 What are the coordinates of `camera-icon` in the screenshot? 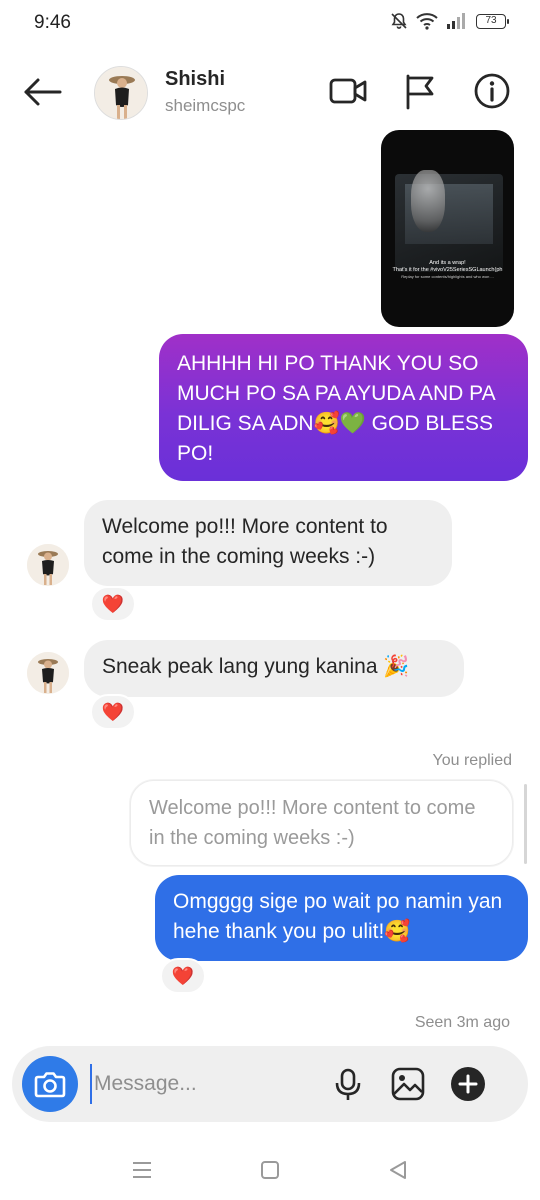 It's located at (50, 1085).